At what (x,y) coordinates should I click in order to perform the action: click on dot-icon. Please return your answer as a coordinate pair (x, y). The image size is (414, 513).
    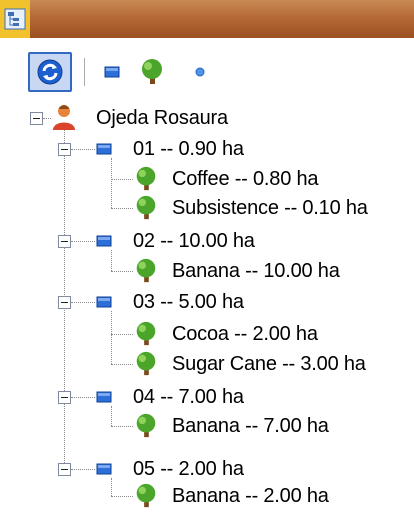
    Looking at the image, I should click on (200, 72).